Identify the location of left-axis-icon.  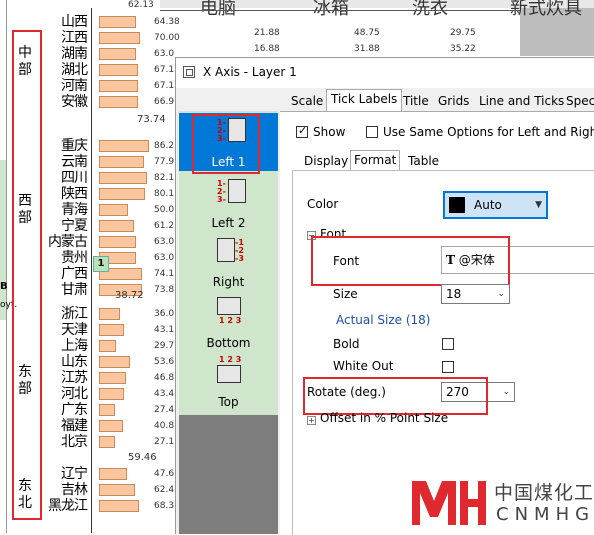
(237, 191).